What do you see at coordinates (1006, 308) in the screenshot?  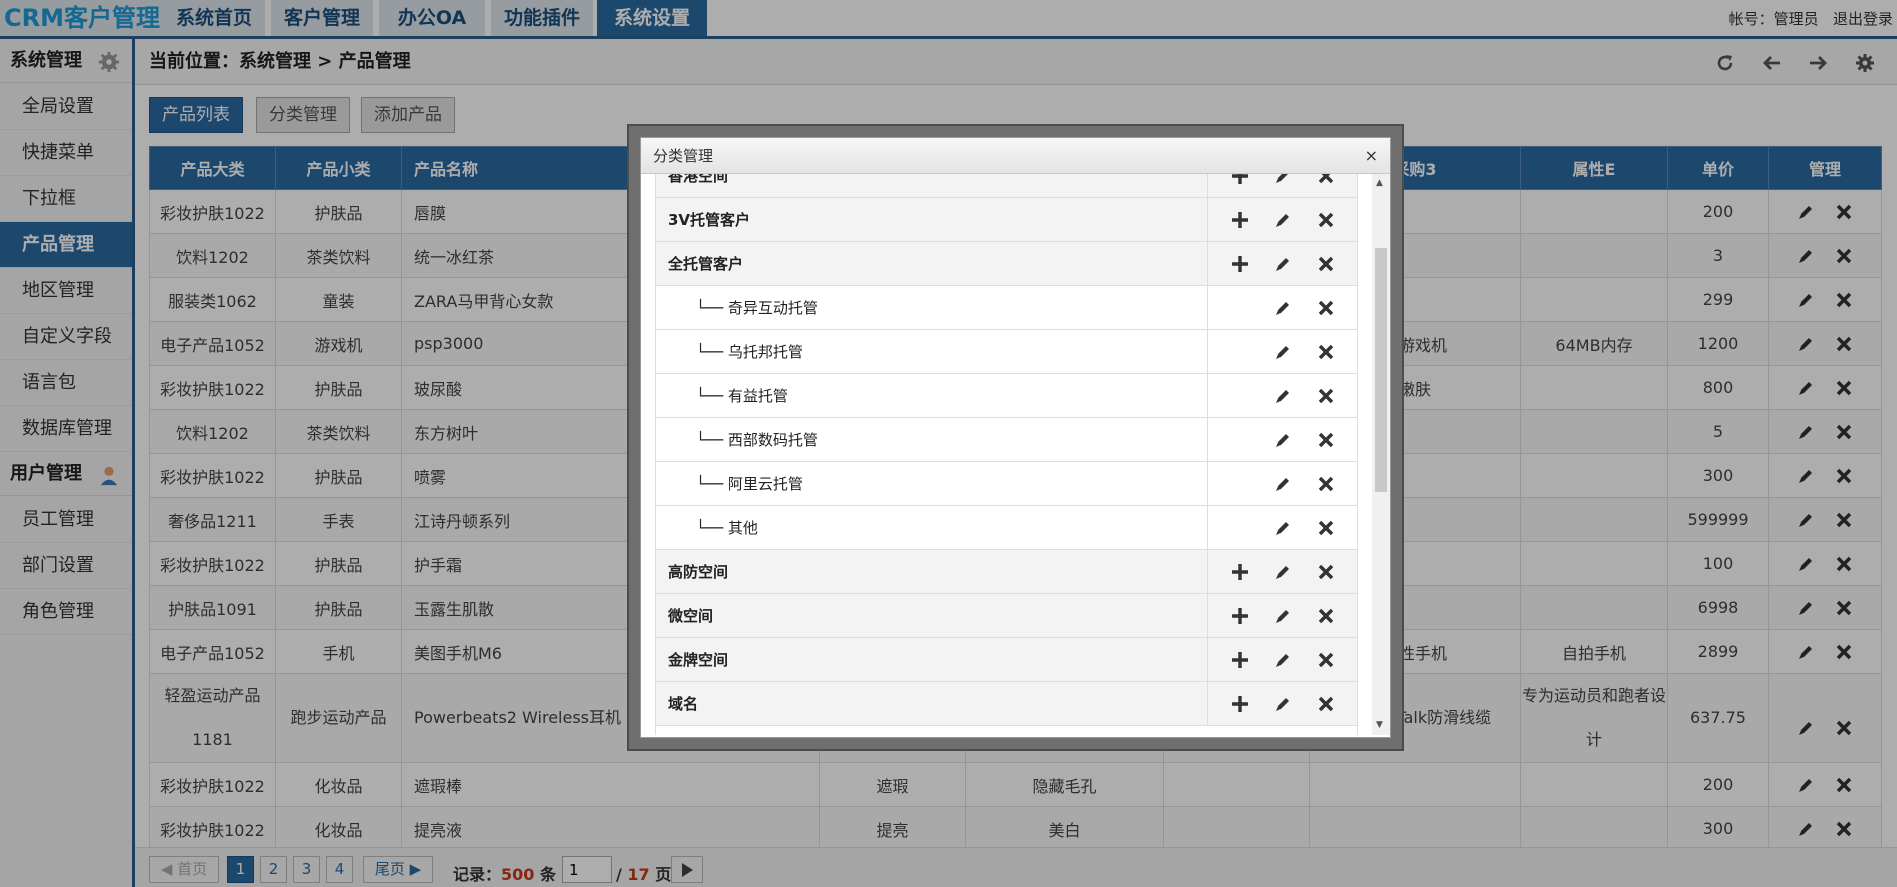 I see `category-row: └── 奇异互动托管` at bounding box center [1006, 308].